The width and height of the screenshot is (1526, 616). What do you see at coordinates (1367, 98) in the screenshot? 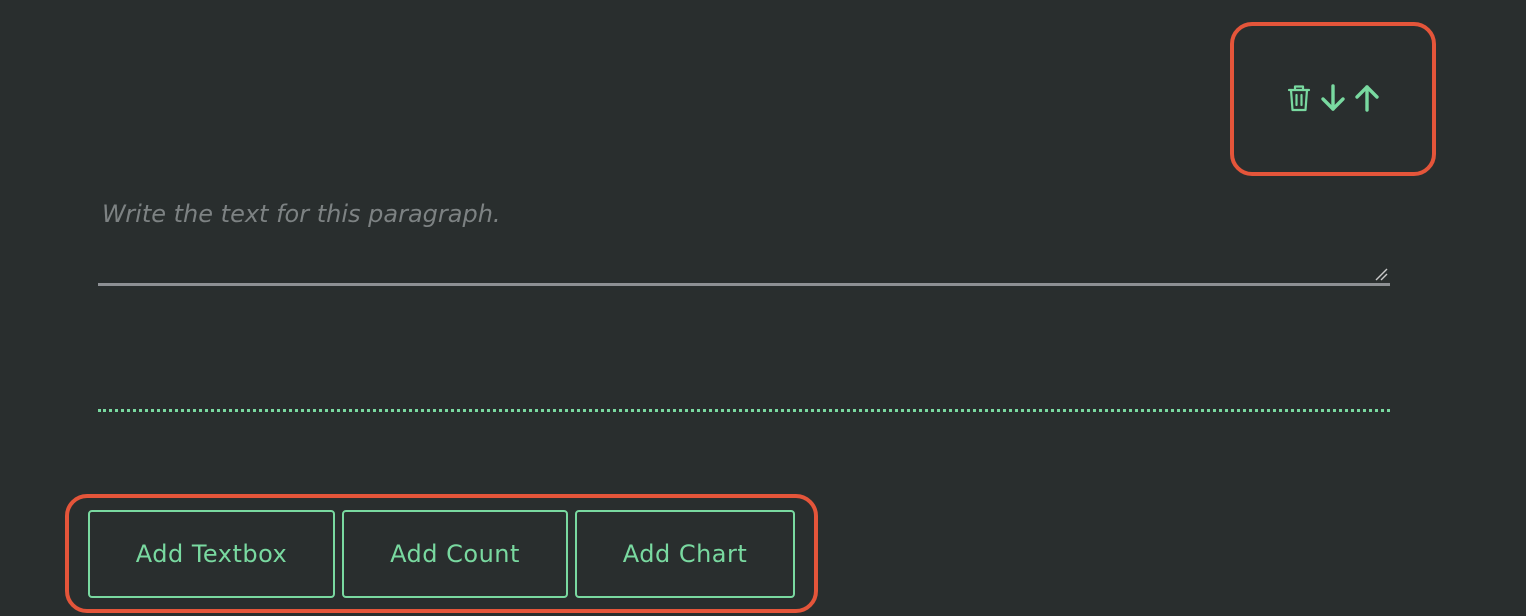
I see `arrow-up-icon` at bounding box center [1367, 98].